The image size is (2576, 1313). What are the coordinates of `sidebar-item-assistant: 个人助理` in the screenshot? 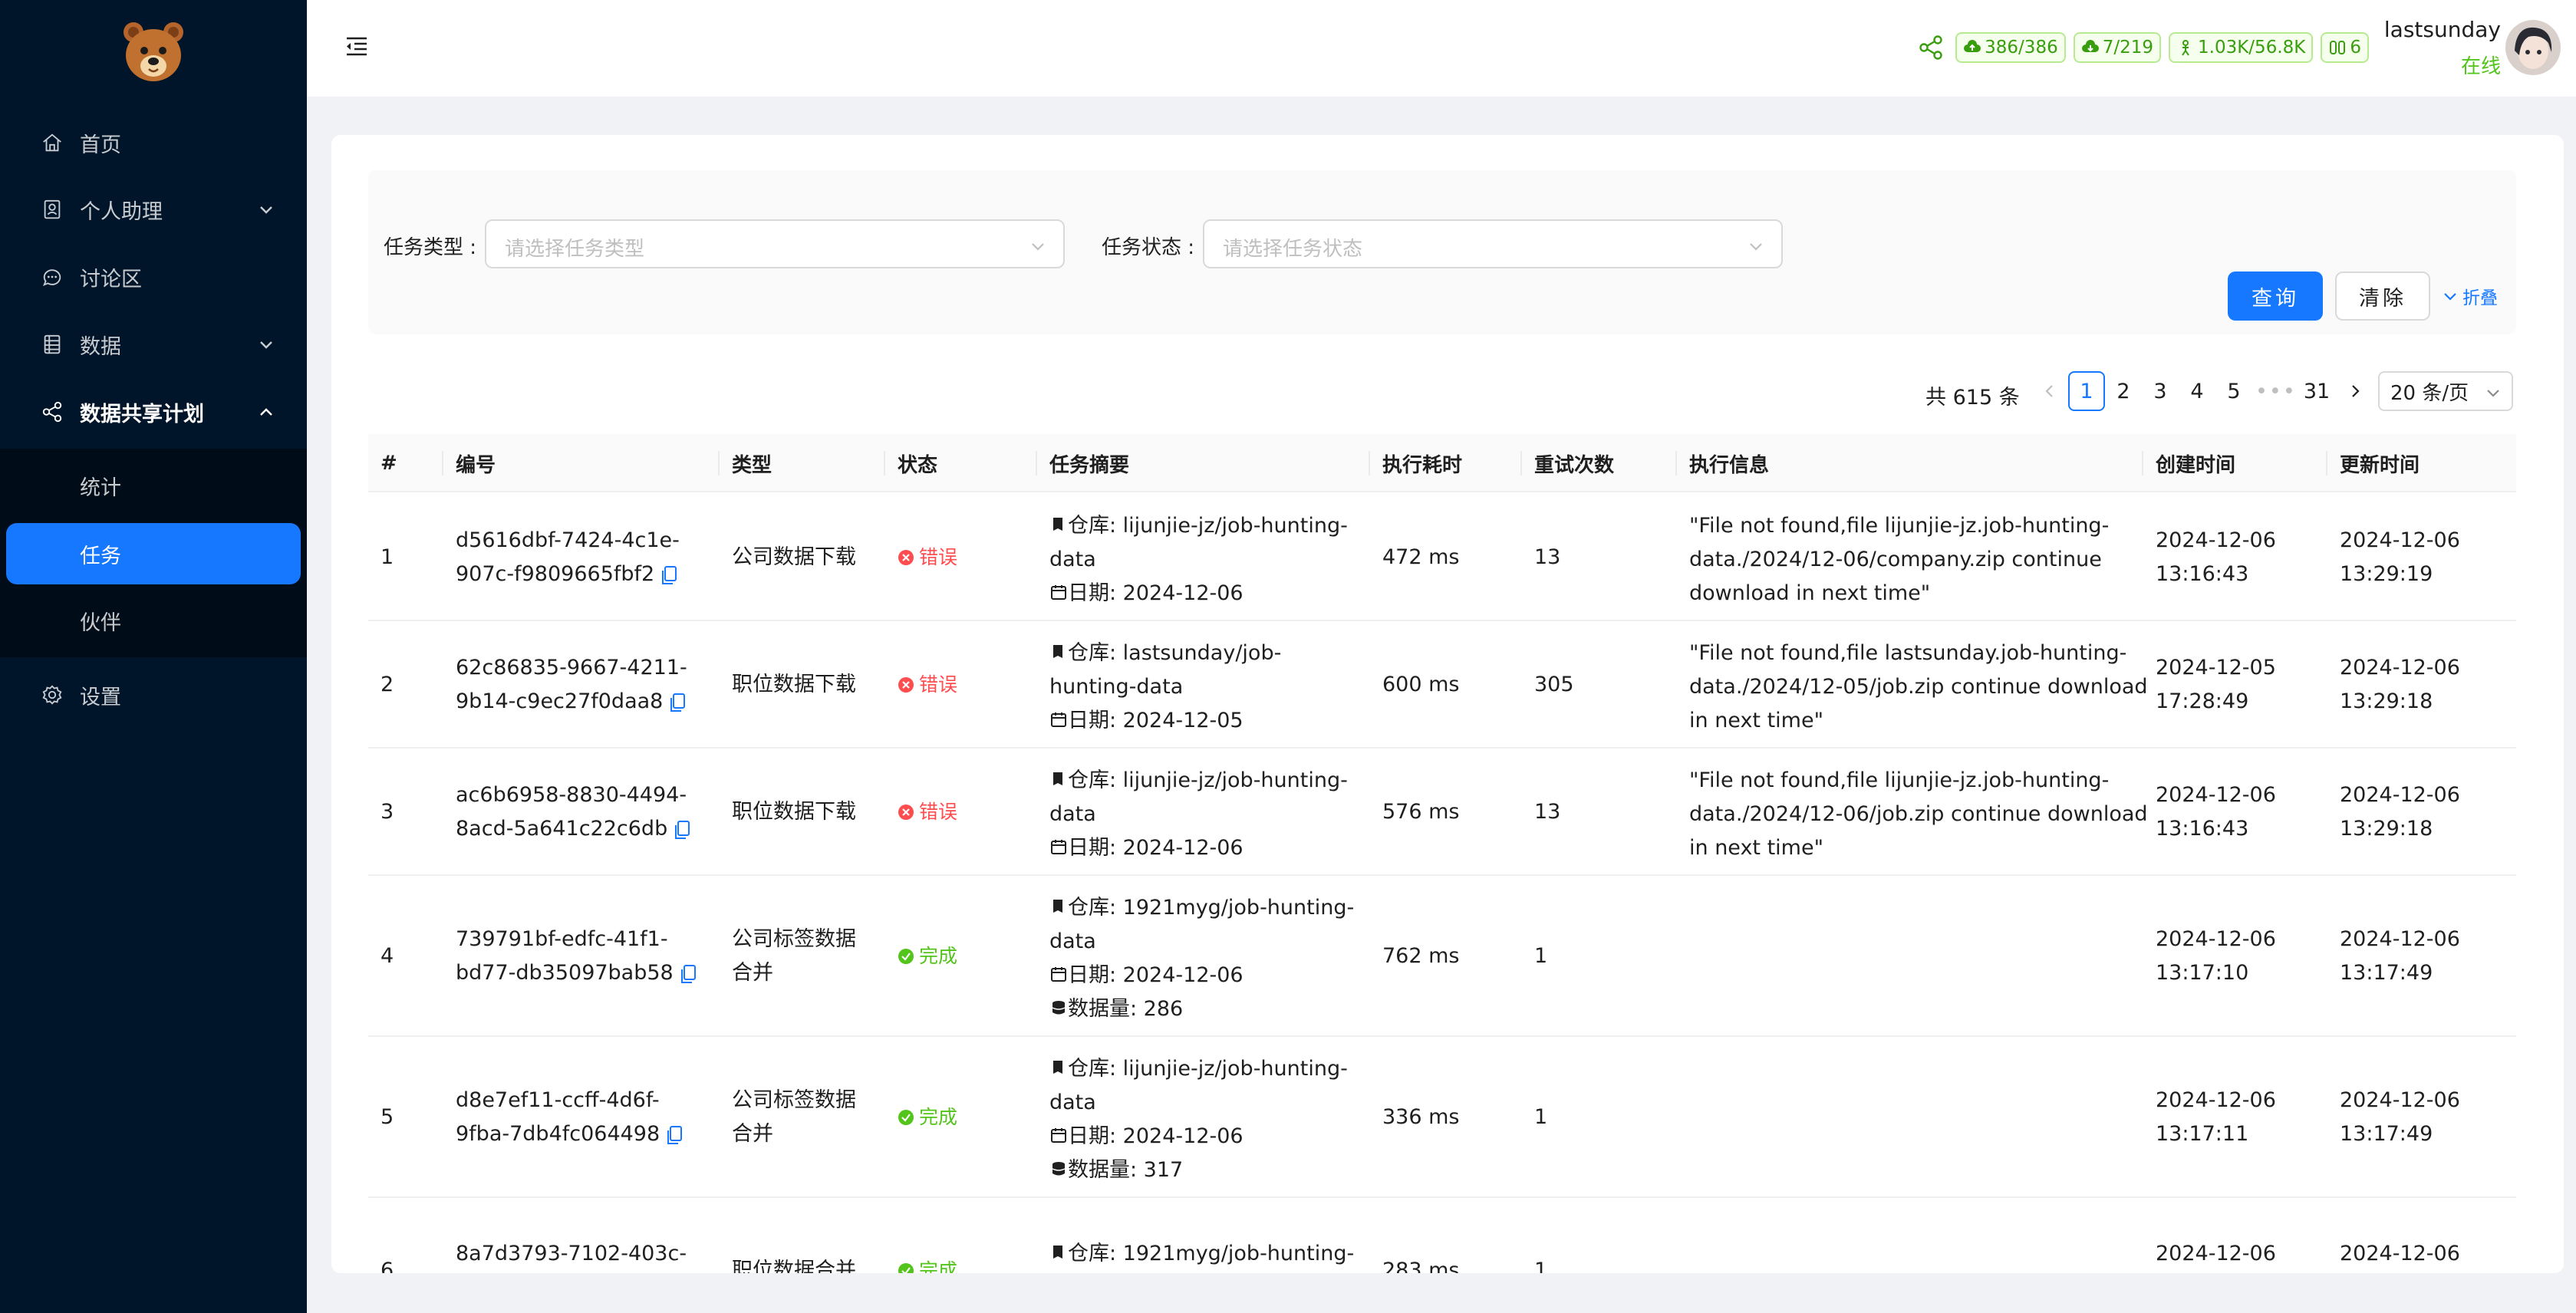 It's located at (153, 209).